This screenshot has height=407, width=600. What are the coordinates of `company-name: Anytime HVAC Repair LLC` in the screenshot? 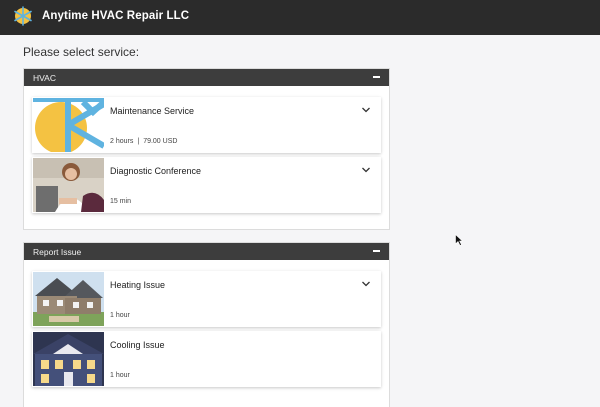 It's located at (115, 16).